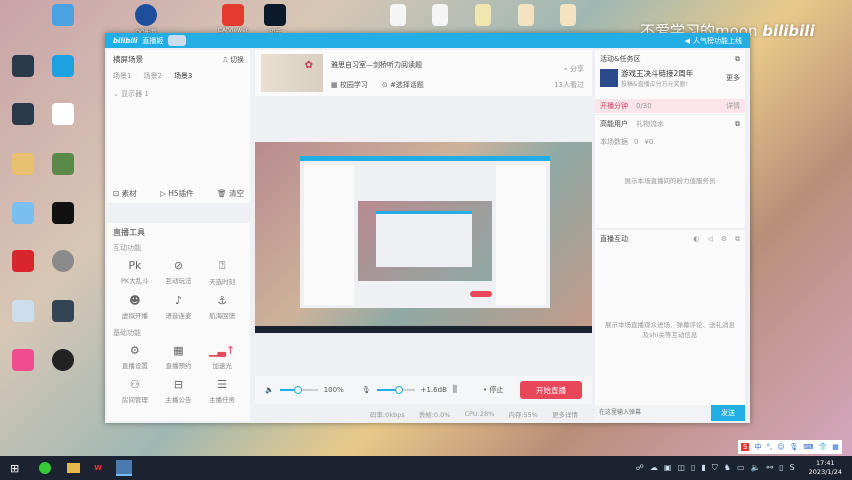 This screenshot has height=480, width=852. What do you see at coordinates (745, 447) in the screenshot?
I see `sogou-icon: S` at bounding box center [745, 447].